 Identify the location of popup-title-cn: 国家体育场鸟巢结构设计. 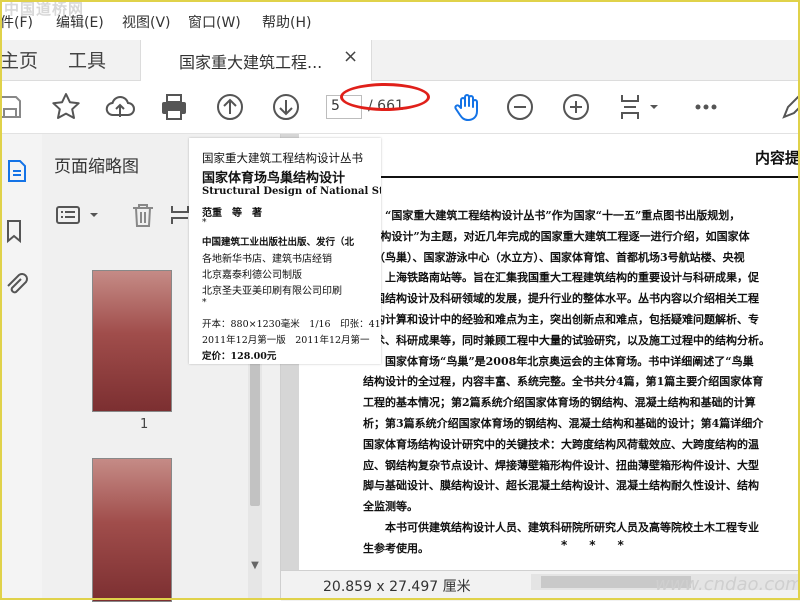
(274, 178).